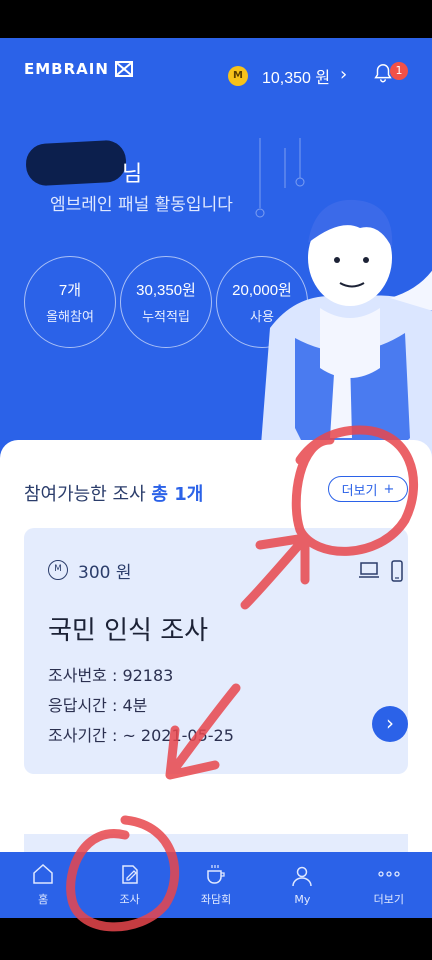 The width and height of the screenshot is (432, 960). I want to click on points-balance: 10,350 원, so click(296, 76).